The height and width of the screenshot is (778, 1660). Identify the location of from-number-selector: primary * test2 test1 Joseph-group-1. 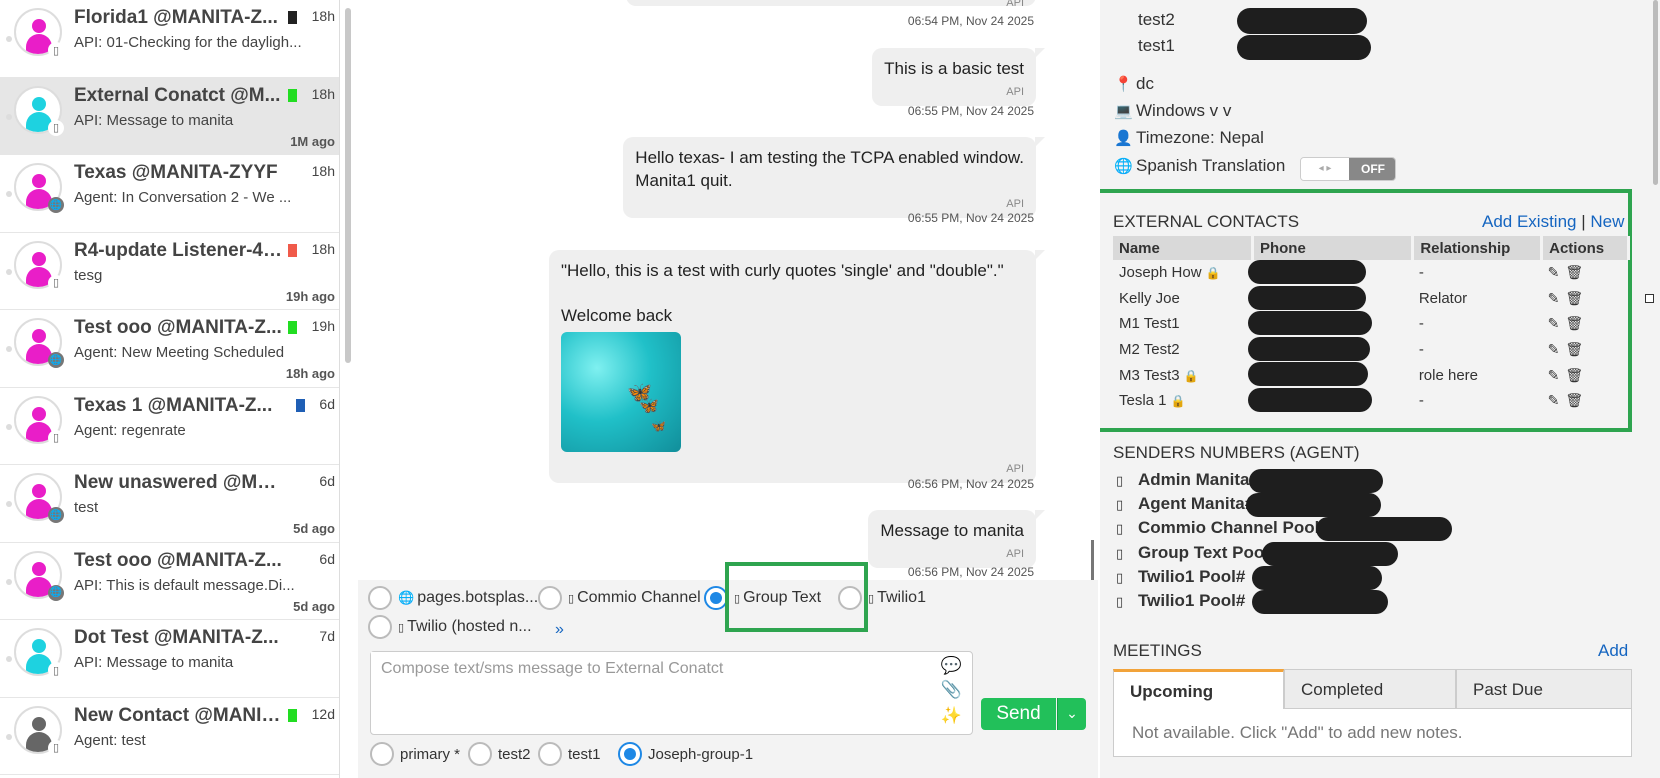
(730, 756).